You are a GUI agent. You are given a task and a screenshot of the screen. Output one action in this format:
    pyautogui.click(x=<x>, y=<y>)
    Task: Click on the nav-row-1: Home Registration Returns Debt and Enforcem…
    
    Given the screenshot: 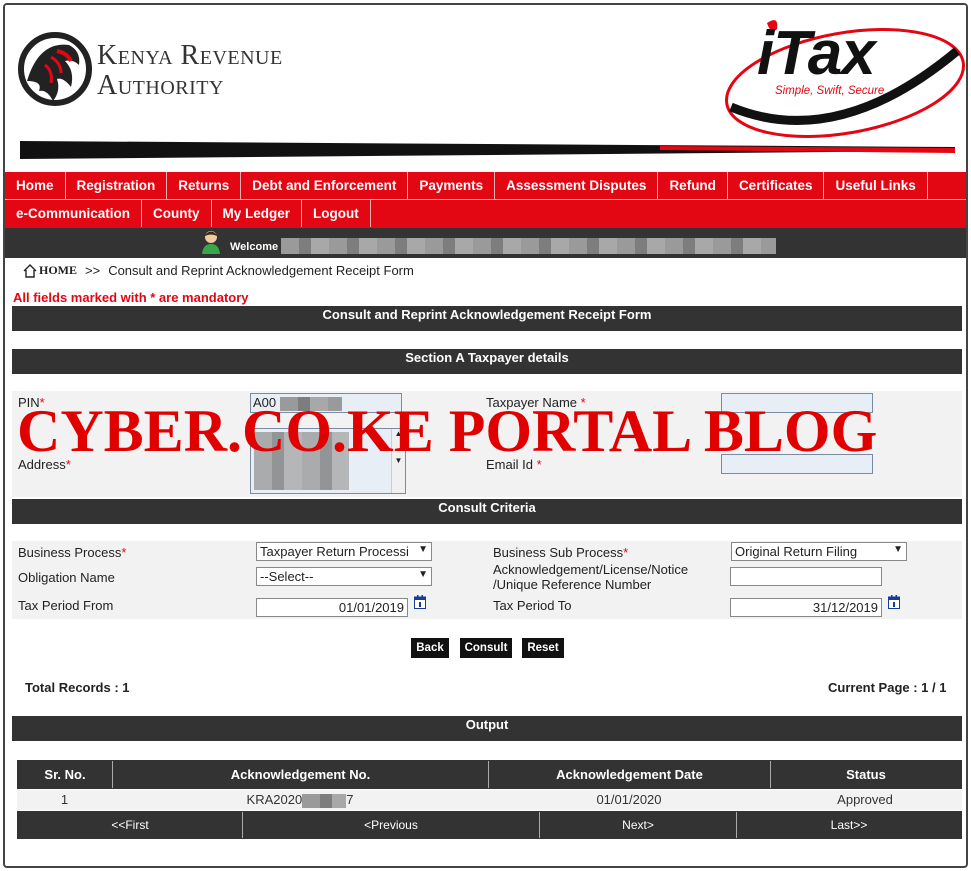 What is the action you would take?
    pyautogui.click(x=485, y=186)
    